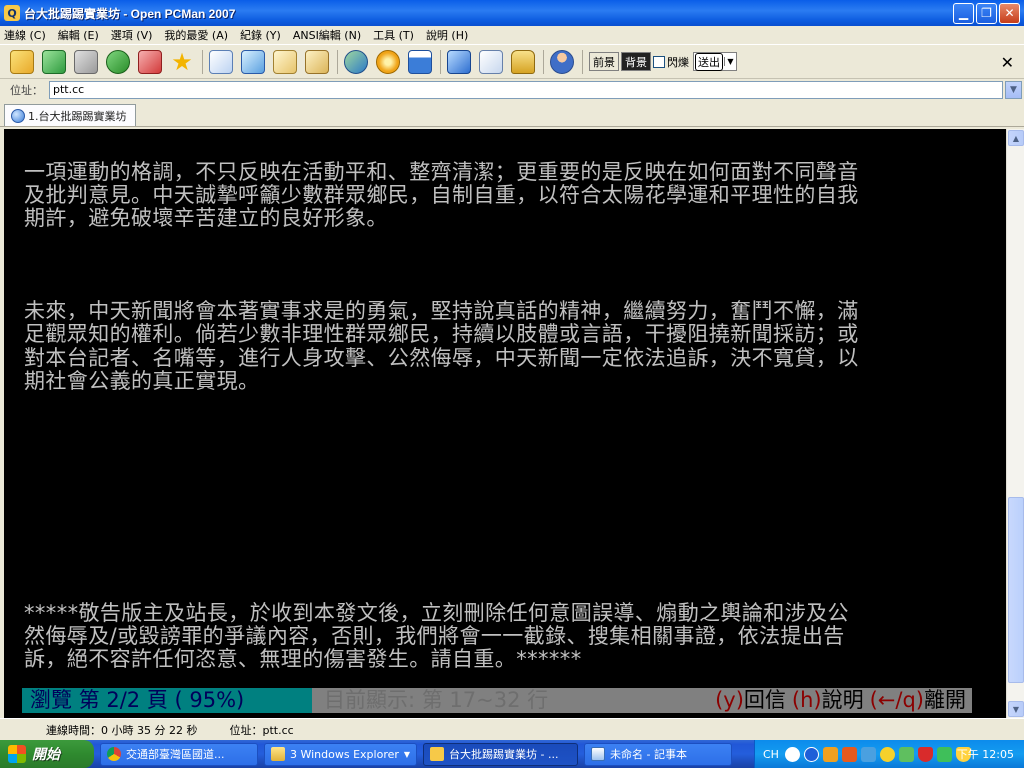 The height and width of the screenshot is (768, 1024). Describe the element at coordinates (420, 61) in the screenshot. I see `window-icon` at that location.